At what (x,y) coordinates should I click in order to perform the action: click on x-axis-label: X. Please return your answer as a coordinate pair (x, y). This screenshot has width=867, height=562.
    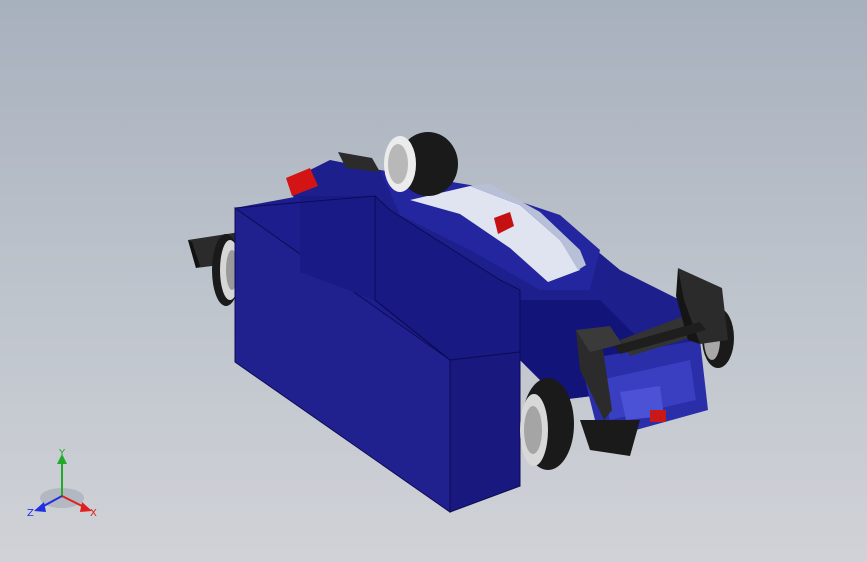
    Looking at the image, I should click on (93, 513).